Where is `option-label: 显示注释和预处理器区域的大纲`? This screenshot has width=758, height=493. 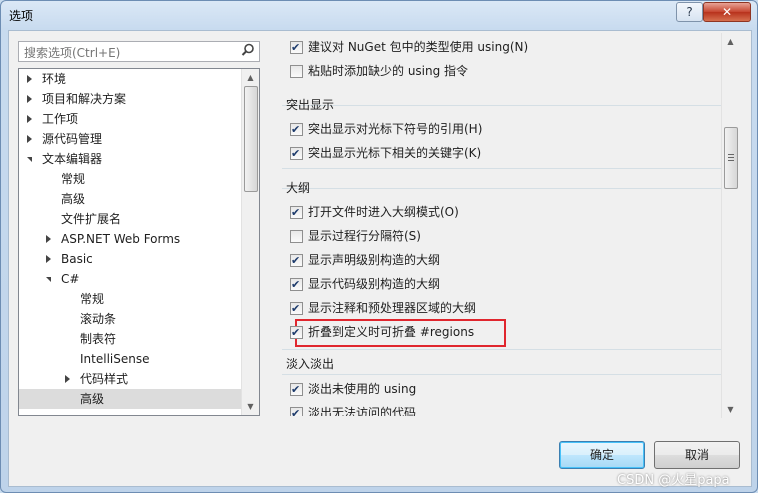
option-label: 显示注释和预处理器区域的大纲 is located at coordinates (392, 308).